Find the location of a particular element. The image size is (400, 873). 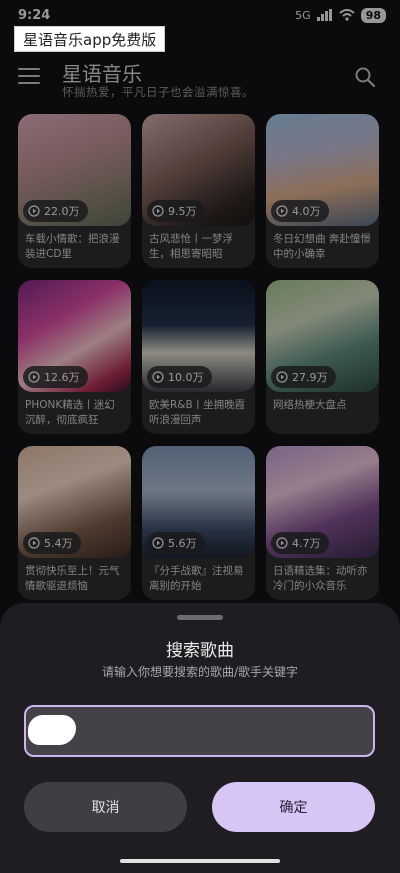

search-input-container is located at coordinates (199, 731).